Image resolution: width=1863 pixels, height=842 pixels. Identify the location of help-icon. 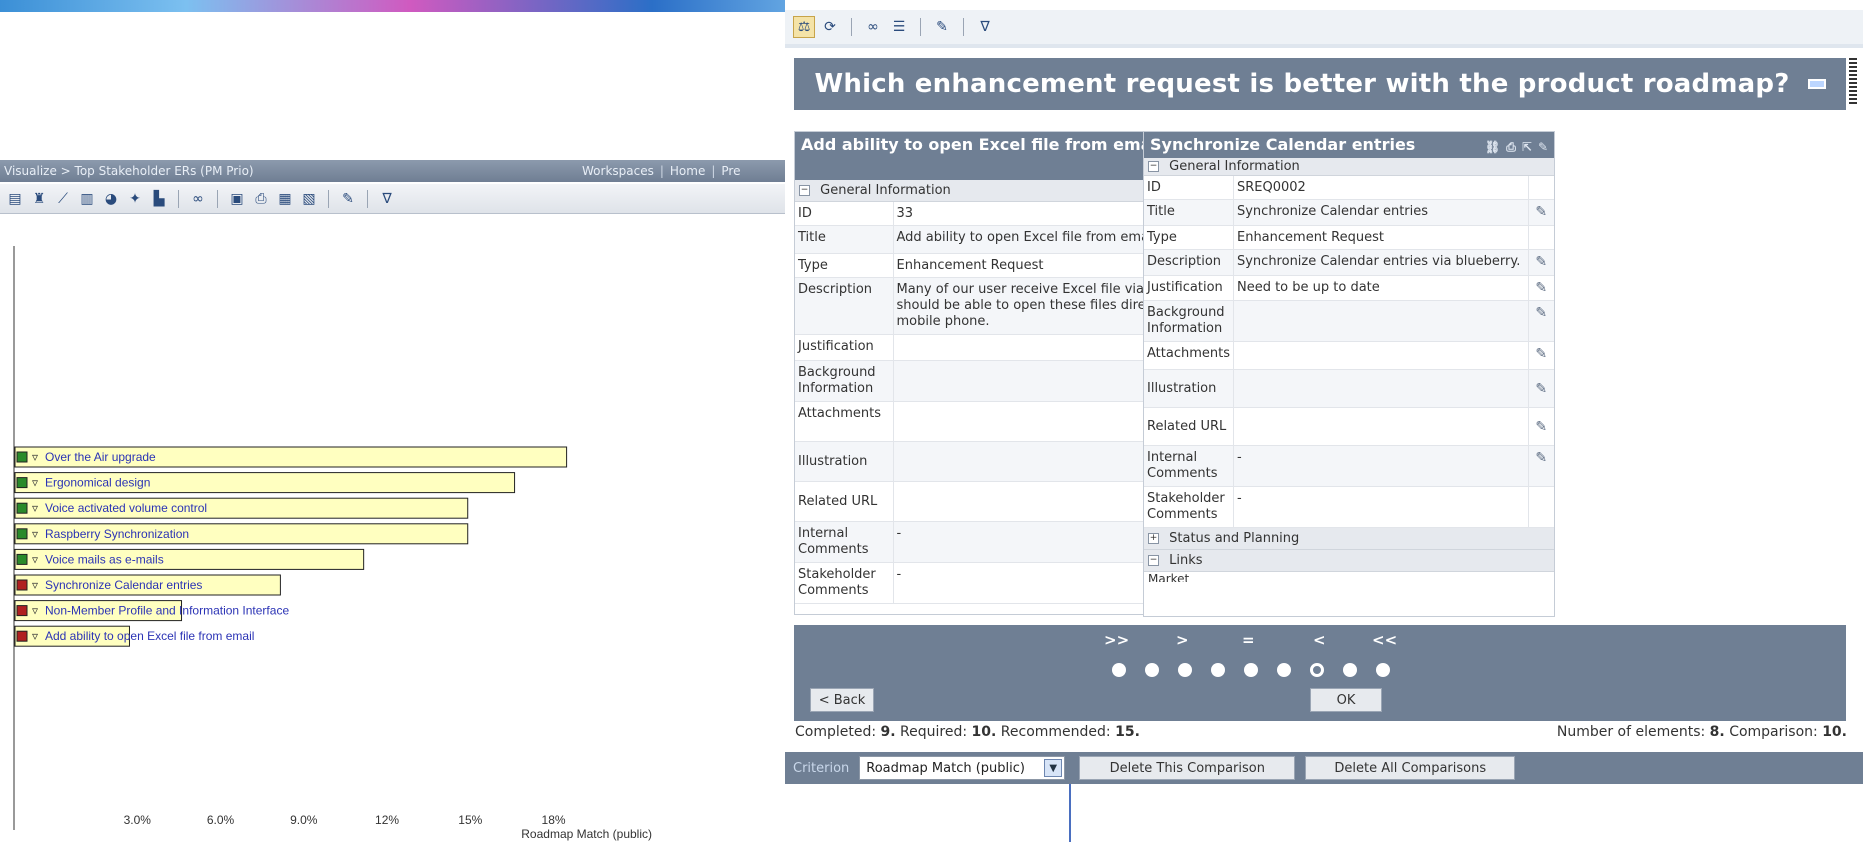
(1816, 84).